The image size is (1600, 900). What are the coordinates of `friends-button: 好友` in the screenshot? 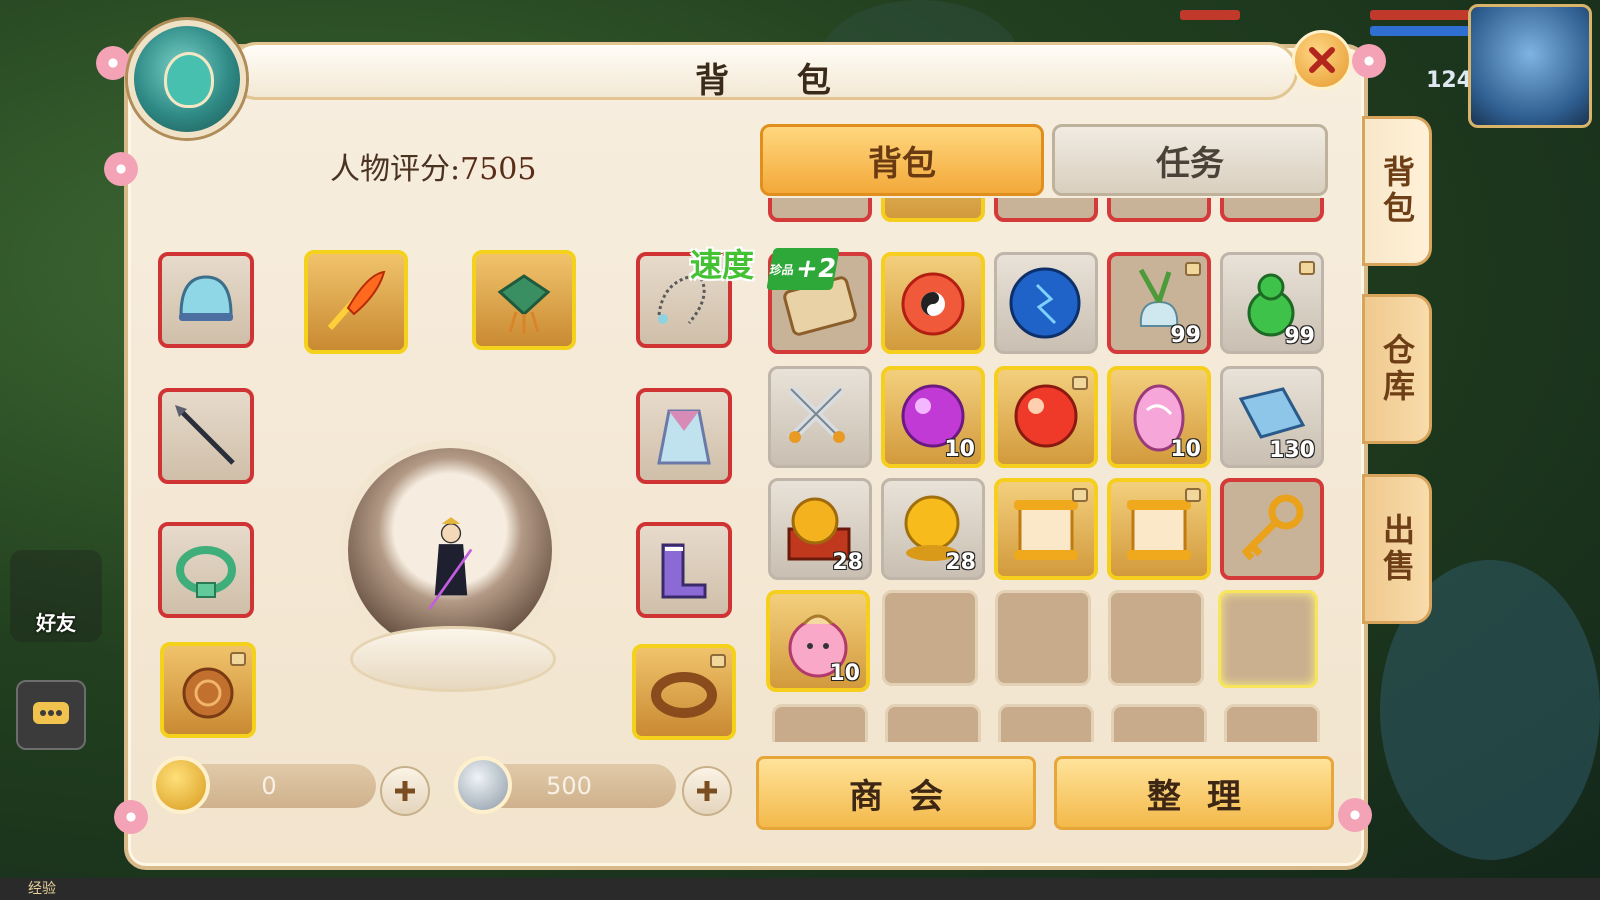 It's located at (56, 596).